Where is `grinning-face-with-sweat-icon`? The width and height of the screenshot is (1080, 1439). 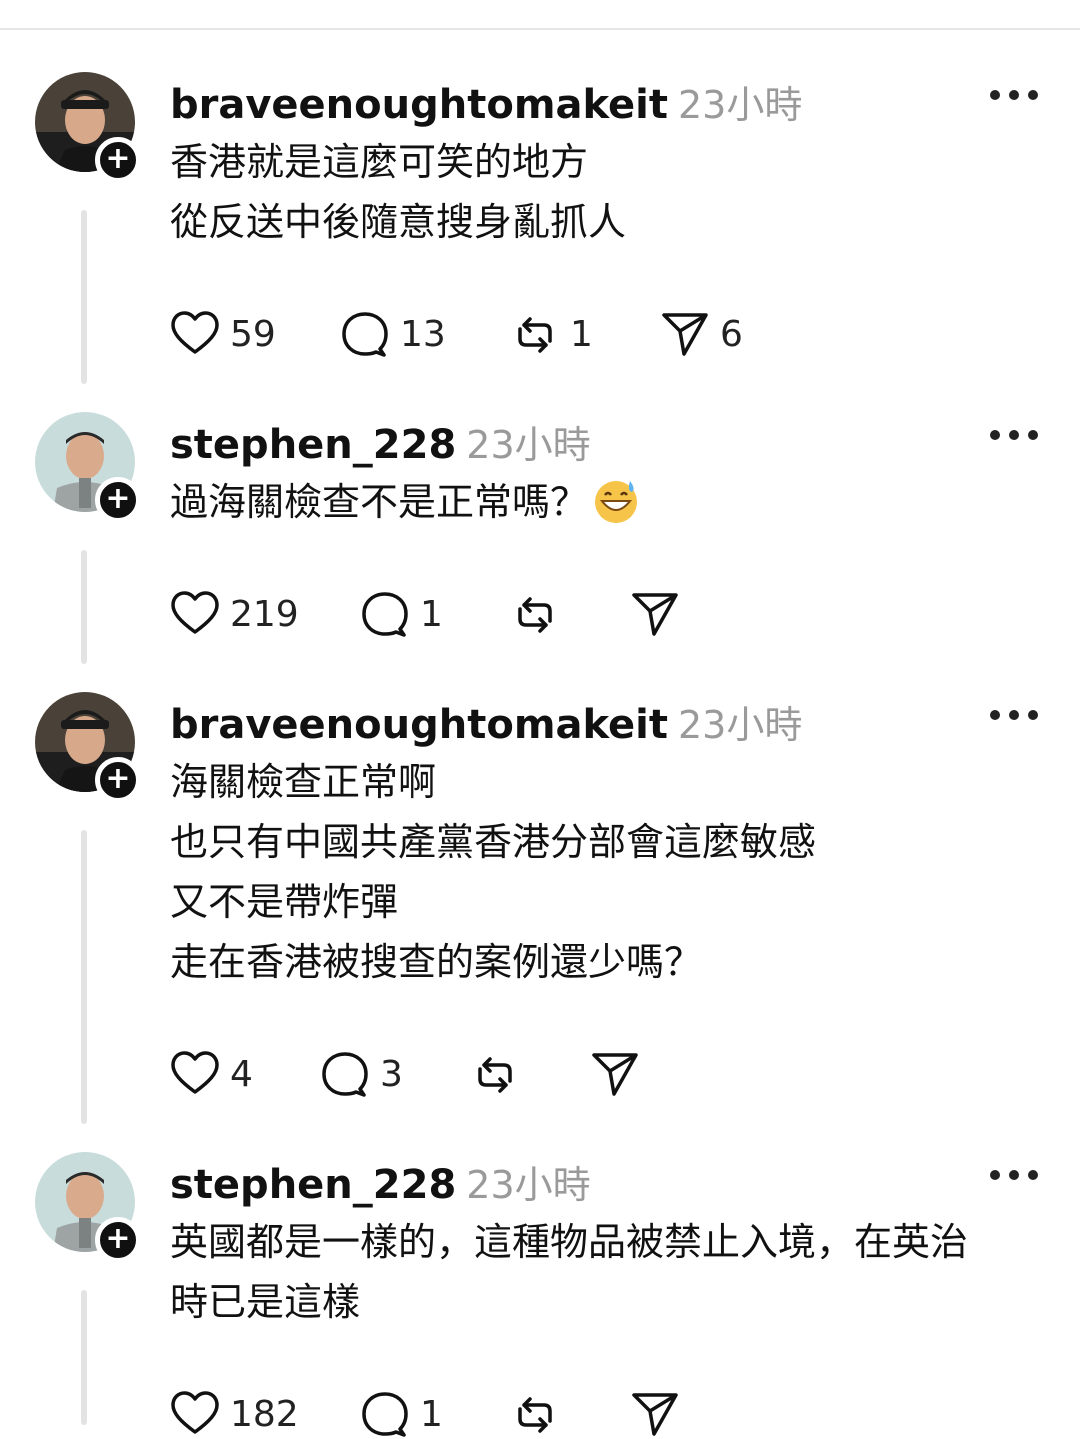
grinning-face-with-sweat-icon is located at coordinates (616, 502).